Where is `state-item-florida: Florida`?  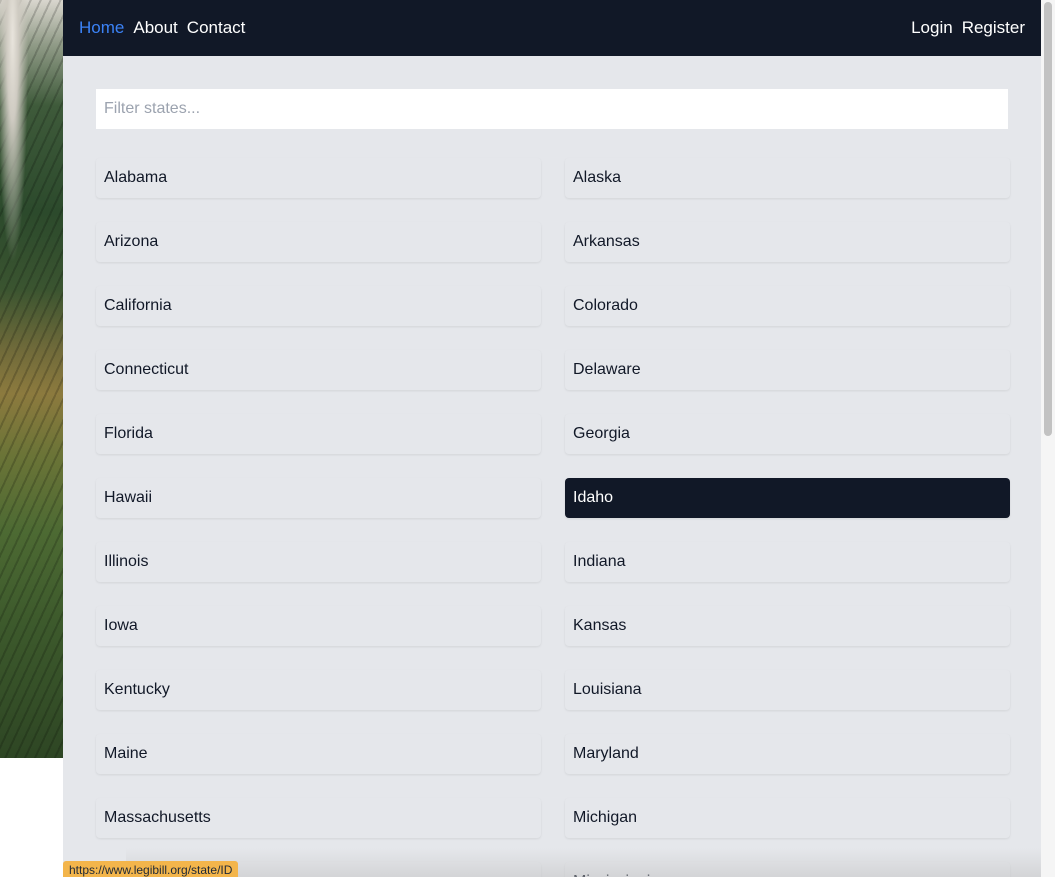
state-item-florida: Florida is located at coordinates (318, 434).